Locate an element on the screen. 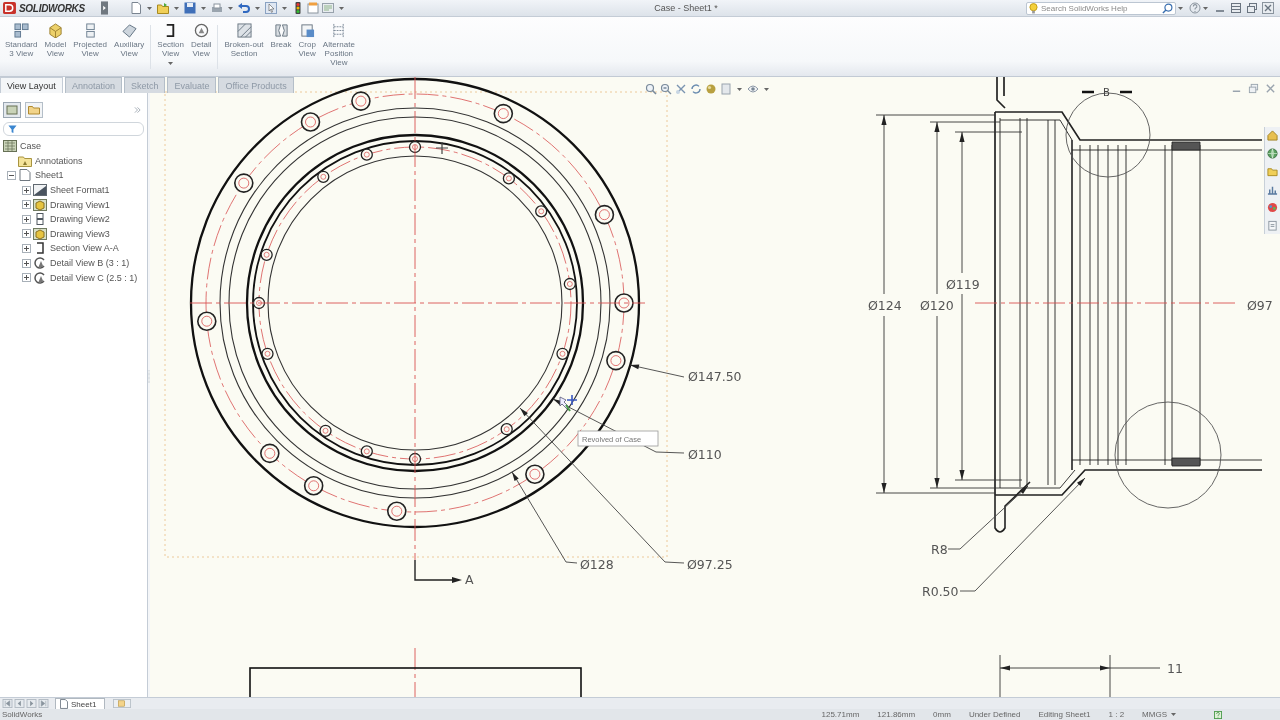 This screenshot has height=720, width=1280. shaded-sphere-icon is located at coordinates (711, 89).